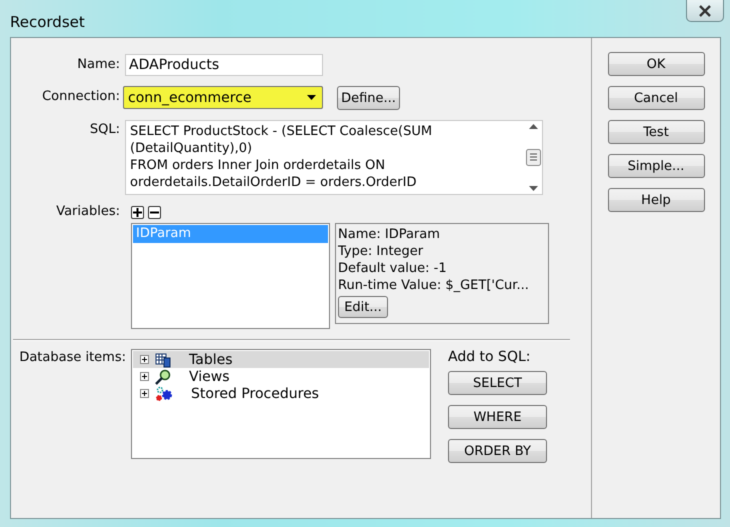  Describe the element at coordinates (389, 234) in the screenshot. I see `detail-text: Name: IDParam` at that location.